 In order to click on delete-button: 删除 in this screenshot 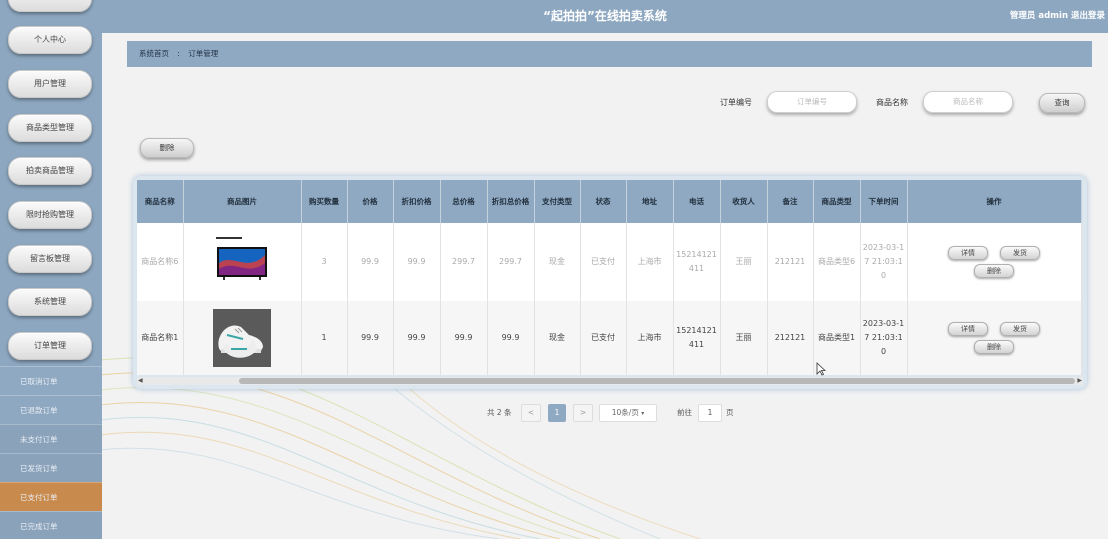, I will do `click(167, 148)`.